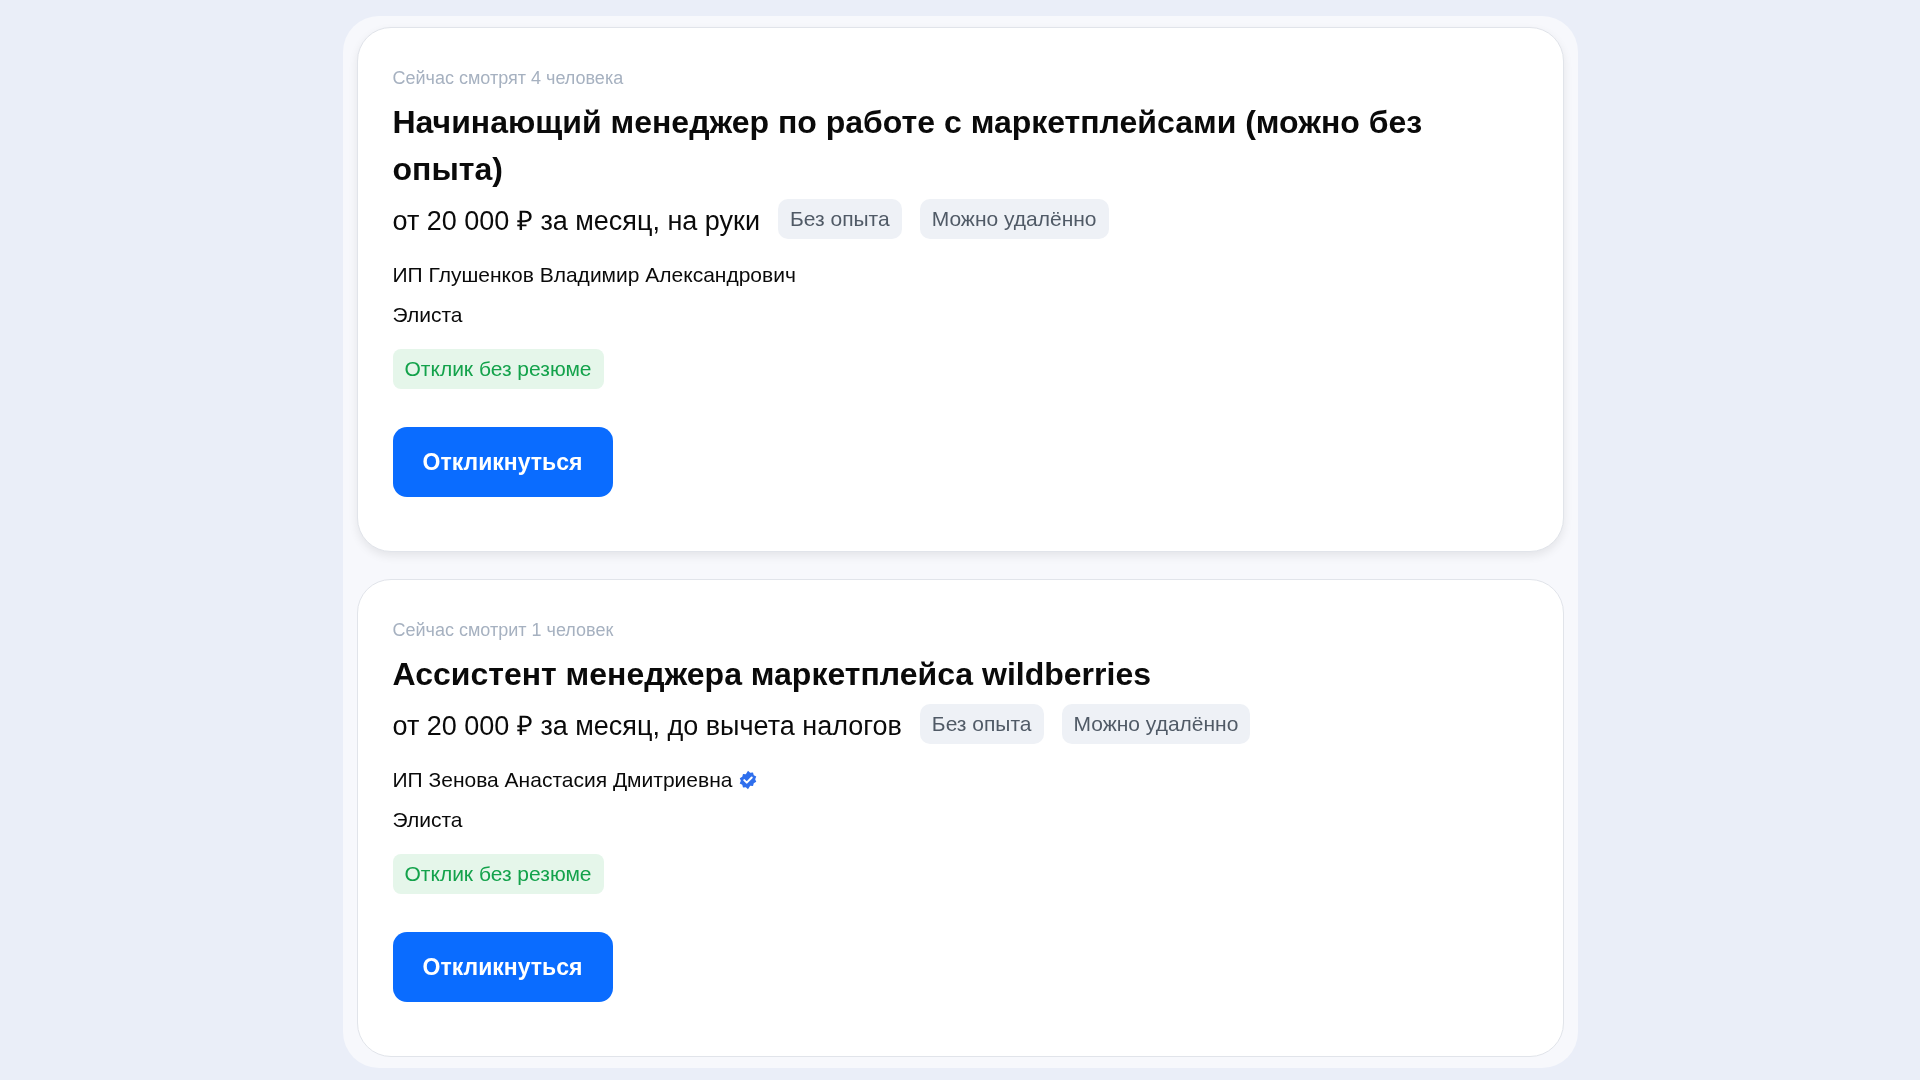 This screenshot has height=1080, width=1920. Describe the element at coordinates (503, 630) in the screenshot. I see `viewers-count: Сейчас смотрит 1 человек` at that location.